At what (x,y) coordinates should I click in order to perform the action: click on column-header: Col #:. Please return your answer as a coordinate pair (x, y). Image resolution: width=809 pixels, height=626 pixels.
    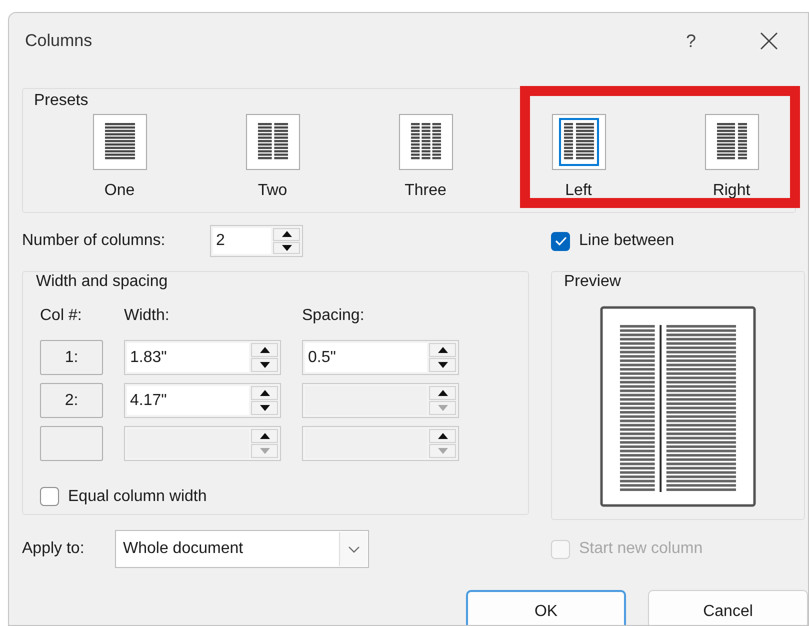
    Looking at the image, I should click on (61, 315).